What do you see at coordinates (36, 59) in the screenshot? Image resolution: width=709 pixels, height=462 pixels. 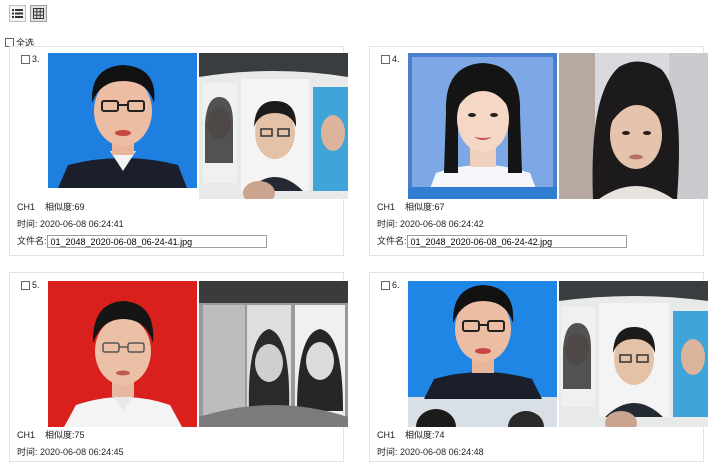 I see `record-index: 3.` at bounding box center [36, 59].